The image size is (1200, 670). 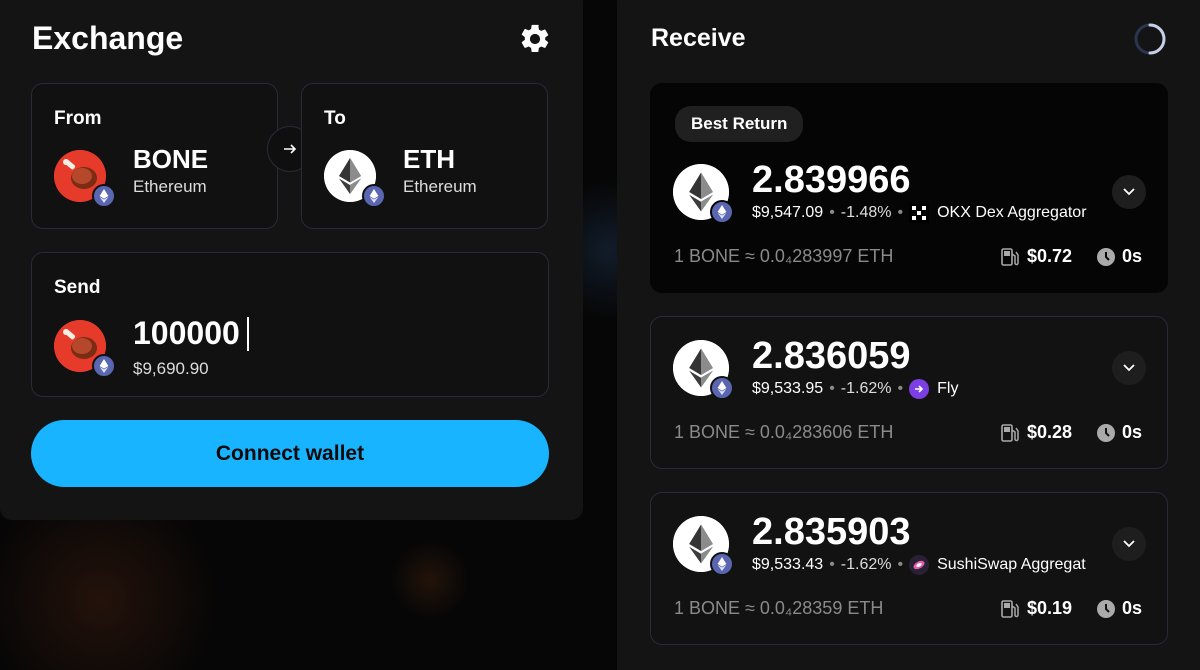 What do you see at coordinates (171, 368) in the screenshot?
I see `send-usd-value: $9,690.90` at bounding box center [171, 368].